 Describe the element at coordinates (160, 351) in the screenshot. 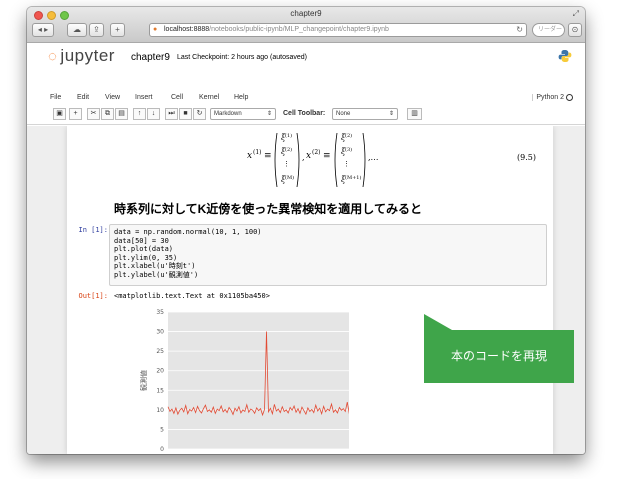

I see `y-tick-label: 25` at that location.